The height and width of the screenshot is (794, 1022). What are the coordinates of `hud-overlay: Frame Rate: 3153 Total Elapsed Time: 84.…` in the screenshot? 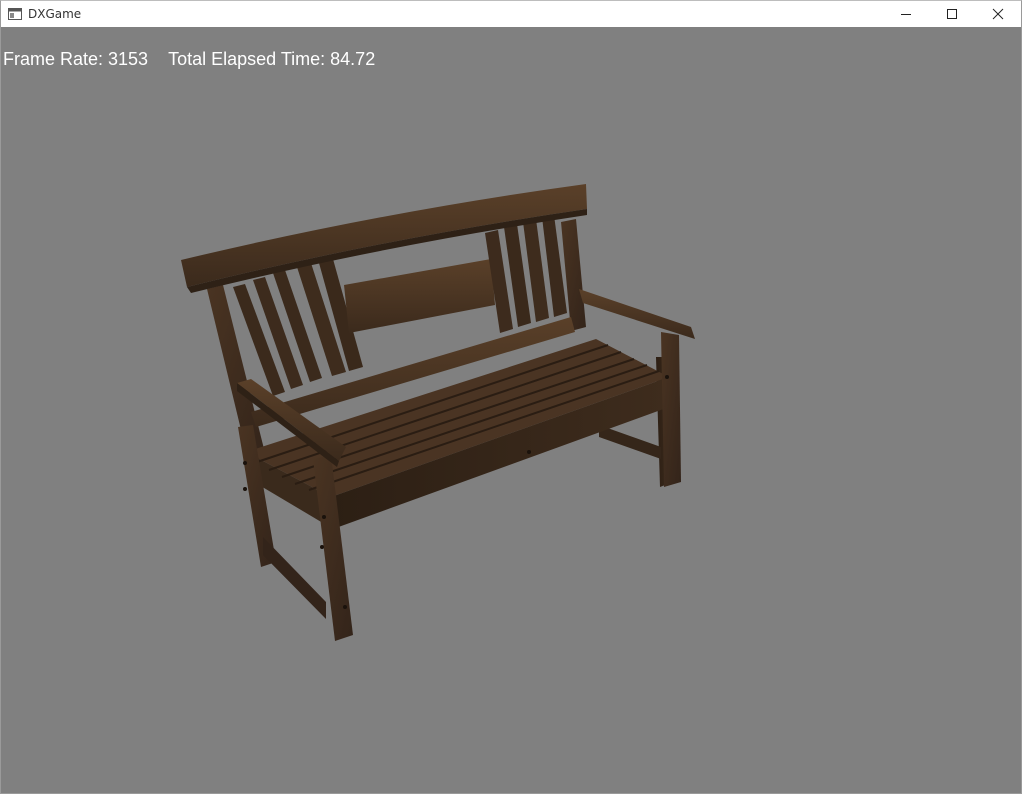 It's located at (189, 59).